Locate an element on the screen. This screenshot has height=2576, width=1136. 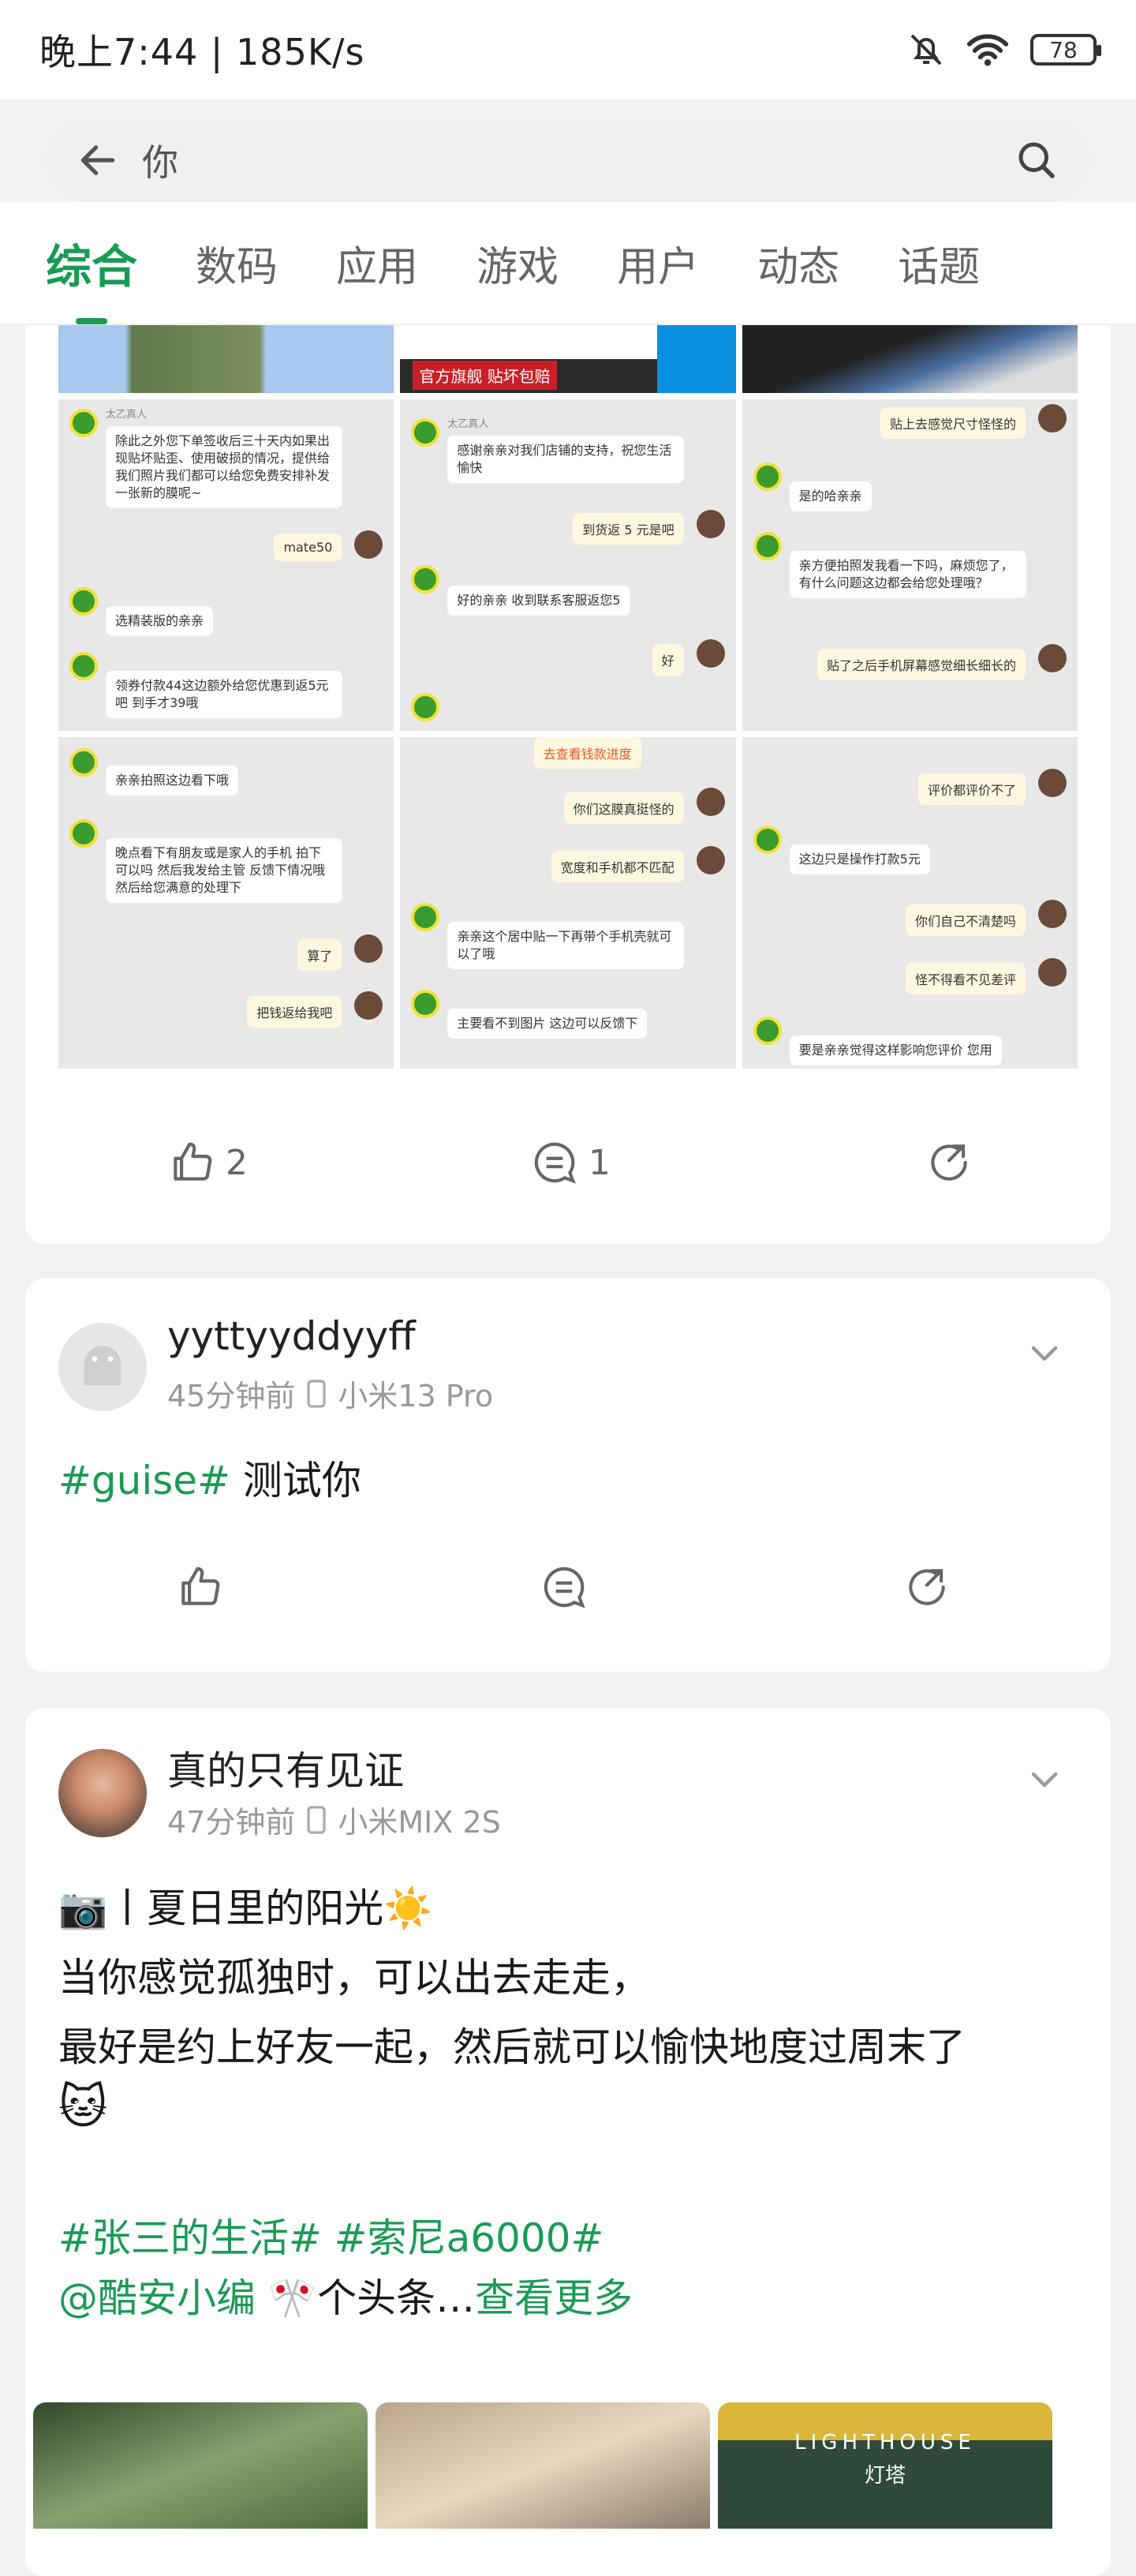
tab-games: 游戏 is located at coordinates (517, 263).